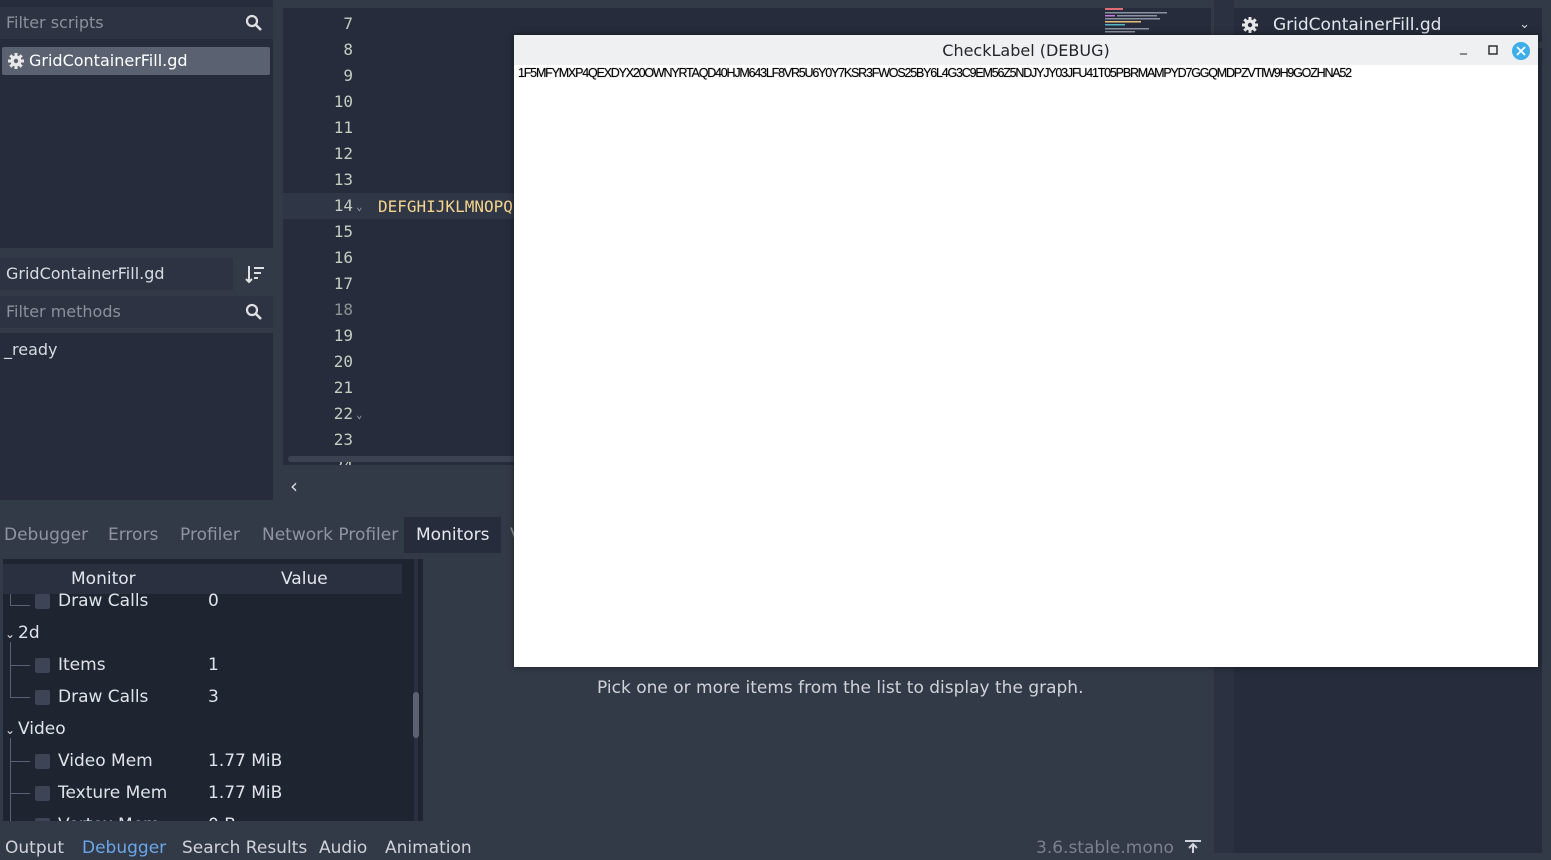  Describe the element at coordinates (210, 535) in the screenshot. I see `tab-profiler: Profiler` at that location.